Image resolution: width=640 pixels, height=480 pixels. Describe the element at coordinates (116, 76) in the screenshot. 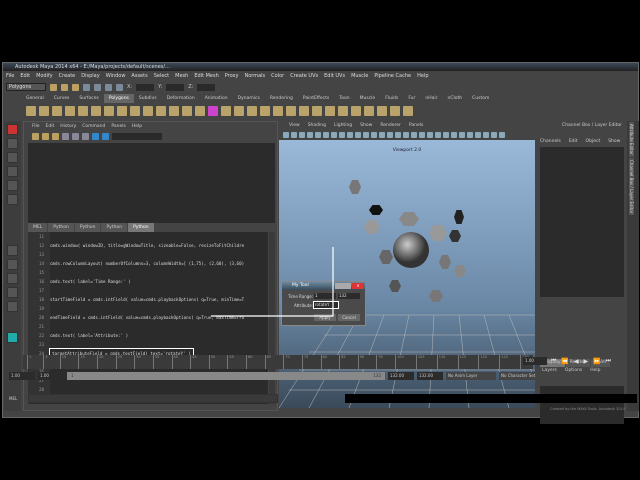

I see `menu-window: Window` at that location.